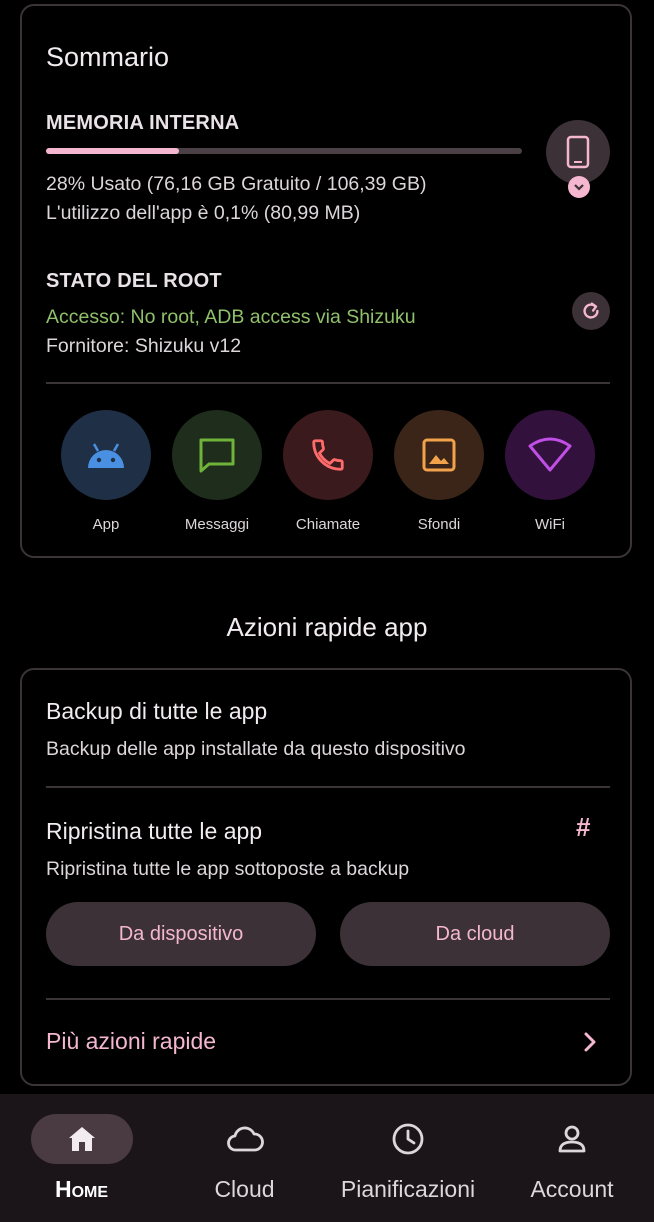 This screenshot has width=654, height=1222. I want to click on nav-account-indicator, so click(572, 1139).